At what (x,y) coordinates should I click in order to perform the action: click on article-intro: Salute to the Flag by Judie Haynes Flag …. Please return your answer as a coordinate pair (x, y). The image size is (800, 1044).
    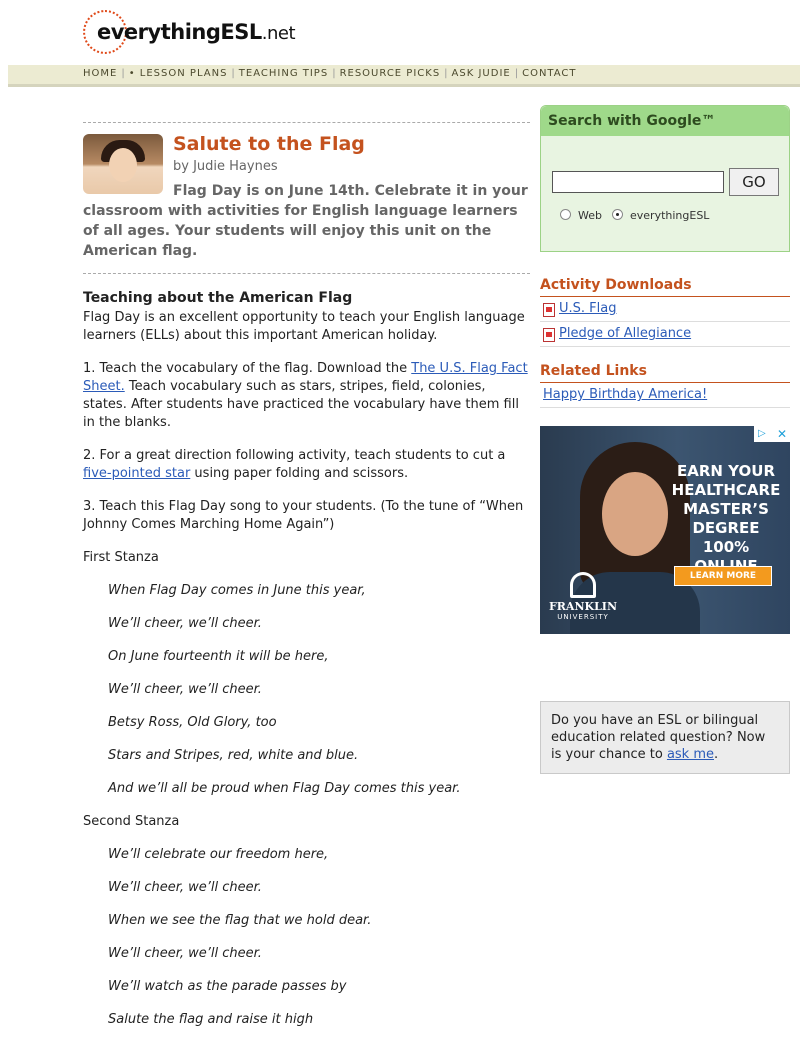
    Looking at the image, I should click on (306, 198).